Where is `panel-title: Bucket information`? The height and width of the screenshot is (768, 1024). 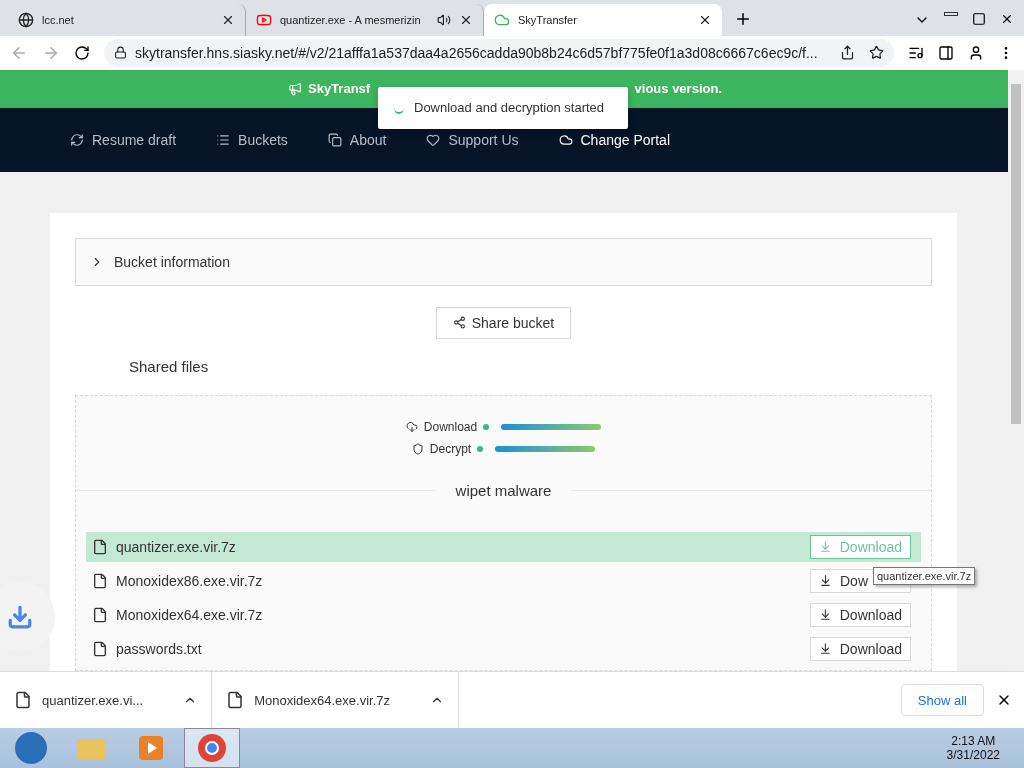 panel-title: Bucket information is located at coordinates (172, 261).